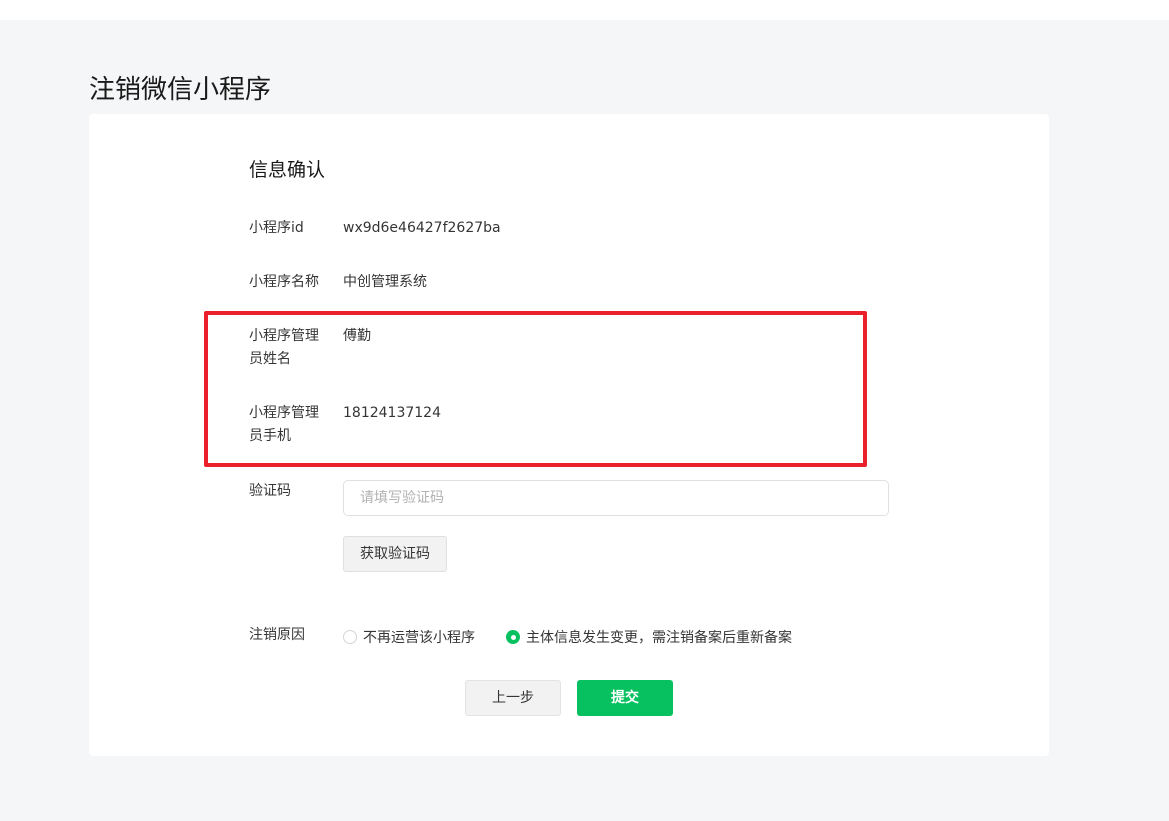 This screenshot has height=821, width=1169. Describe the element at coordinates (513, 698) in the screenshot. I see `previous-step-button: 上一步` at that location.